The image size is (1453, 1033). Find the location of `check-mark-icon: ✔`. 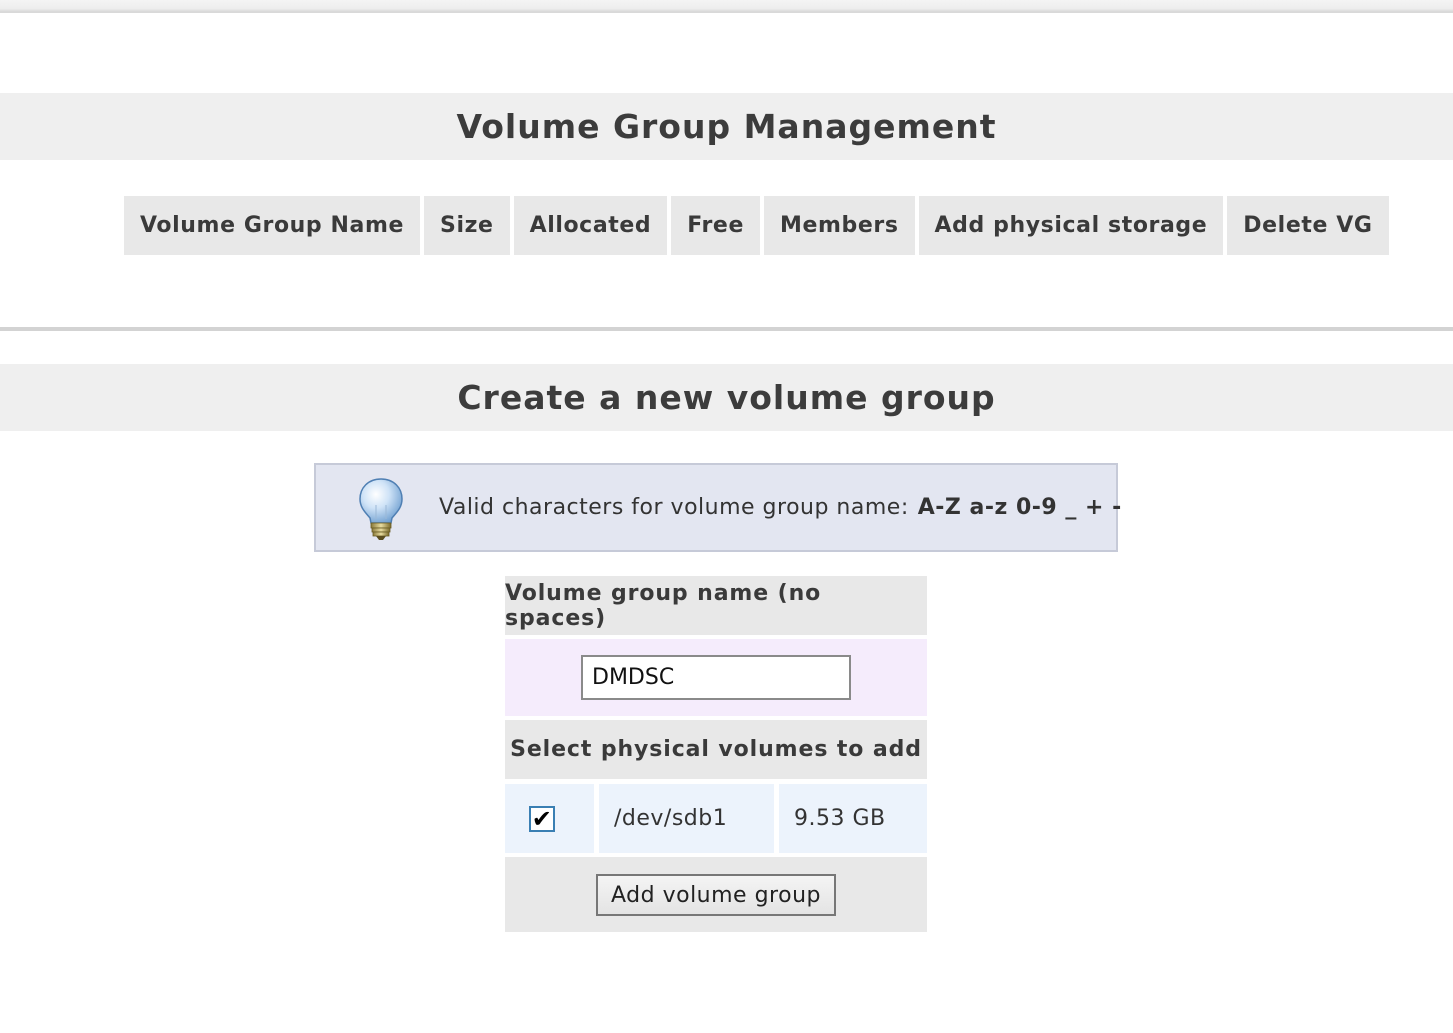

check-mark-icon: ✔ is located at coordinates (542, 818).